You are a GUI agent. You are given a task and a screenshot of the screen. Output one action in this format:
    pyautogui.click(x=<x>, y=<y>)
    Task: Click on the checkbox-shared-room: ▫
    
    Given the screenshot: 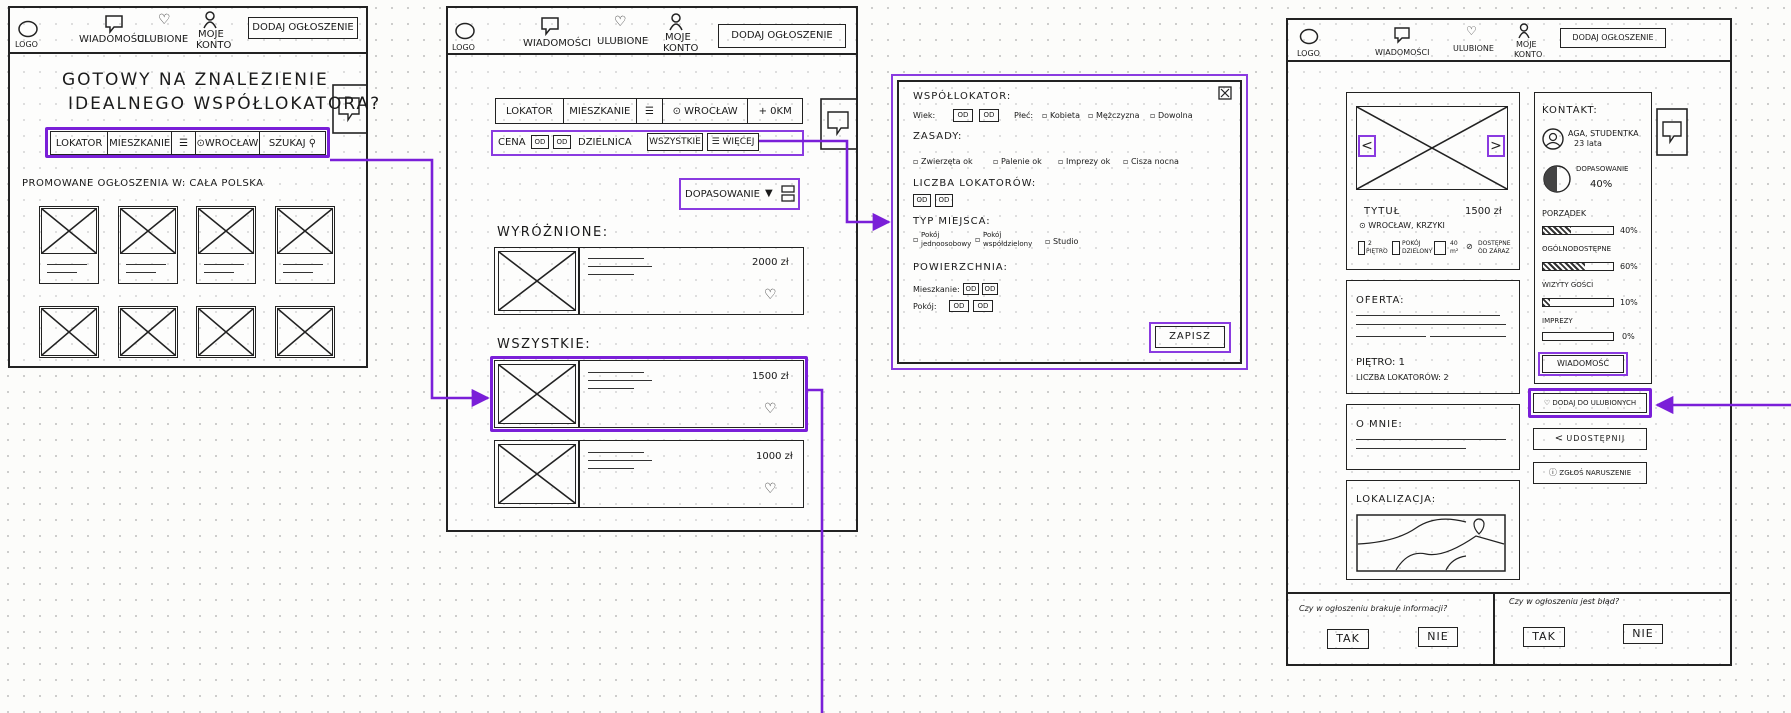 What is the action you would take?
    pyautogui.click(x=977, y=240)
    